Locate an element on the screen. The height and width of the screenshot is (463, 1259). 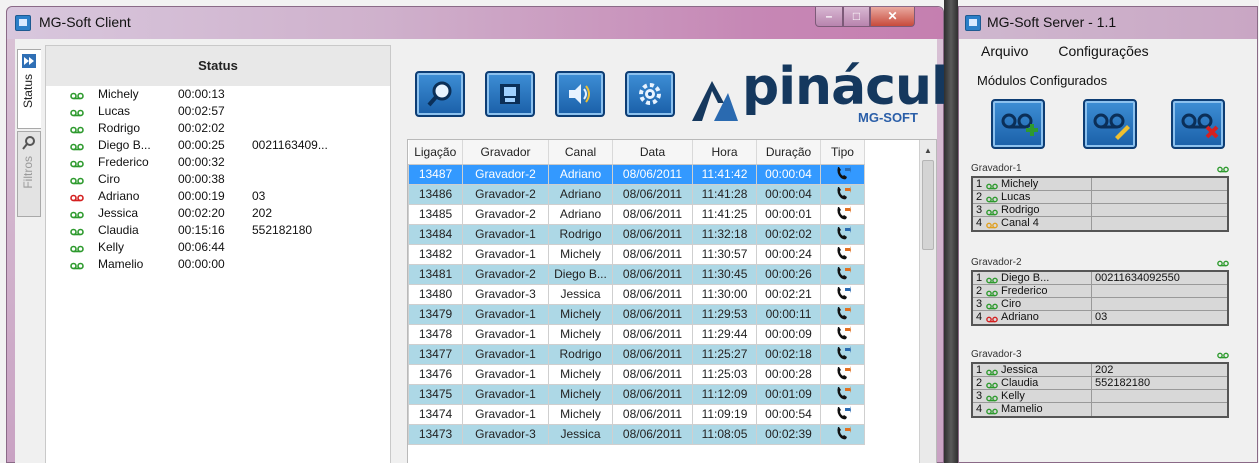
status-row: Claudia 00:15:16 552182180 is located at coordinates (220, 230).